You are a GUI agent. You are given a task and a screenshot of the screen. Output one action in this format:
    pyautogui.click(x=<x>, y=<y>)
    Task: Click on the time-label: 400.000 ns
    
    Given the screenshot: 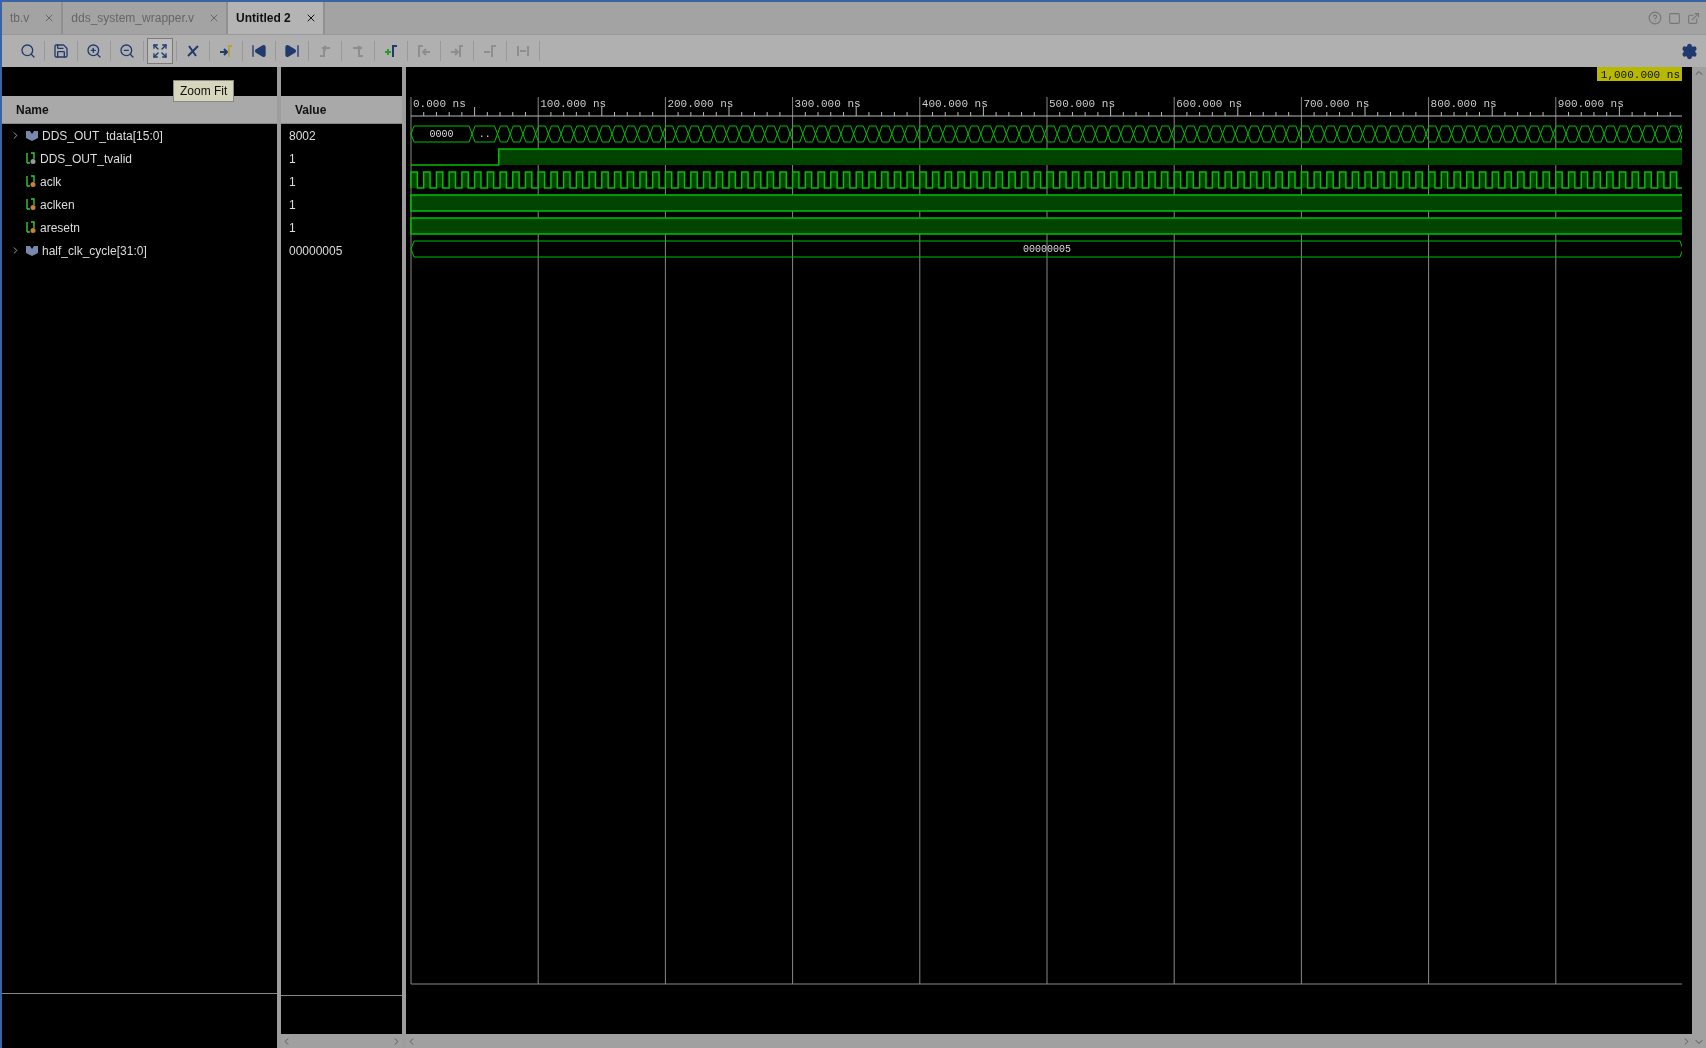 What is the action you would take?
    pyautogui.click(x=954, y=104)
    